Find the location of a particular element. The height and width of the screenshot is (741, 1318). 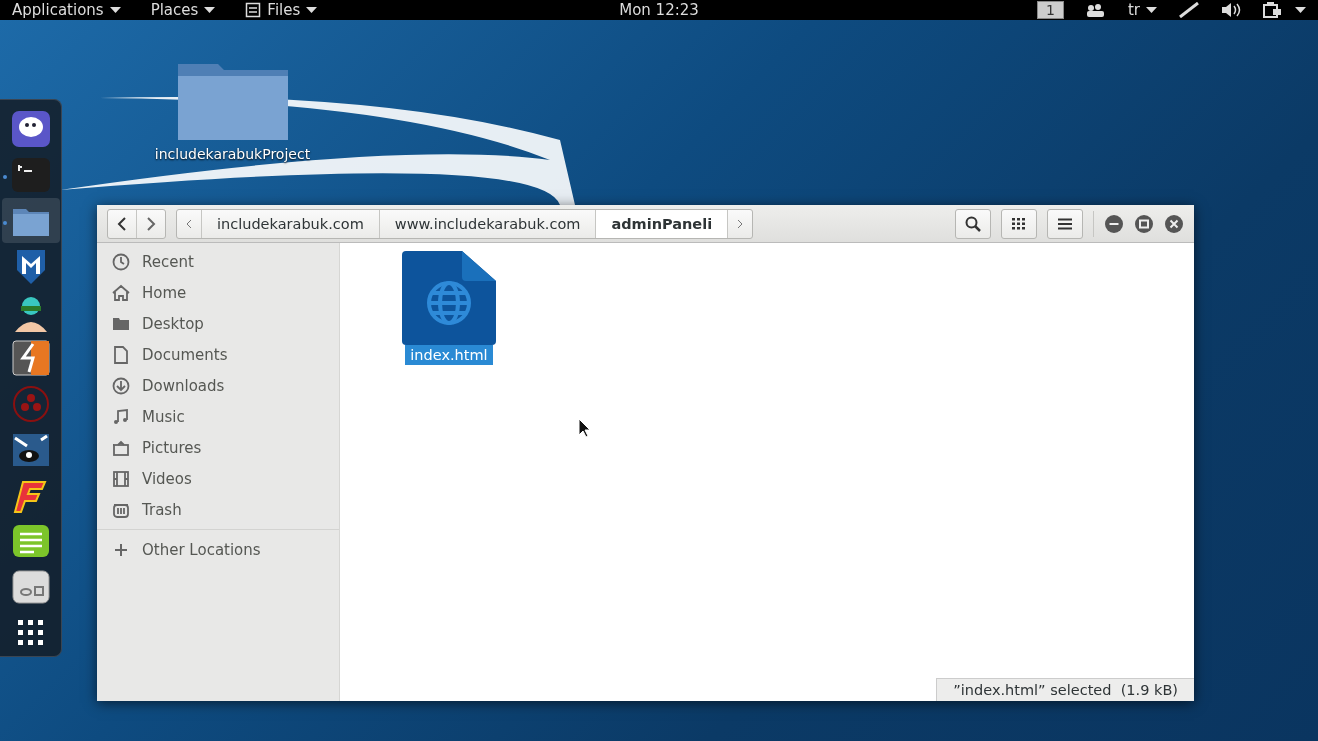

sidebar-item: Home is located at coordinates (164, 292).